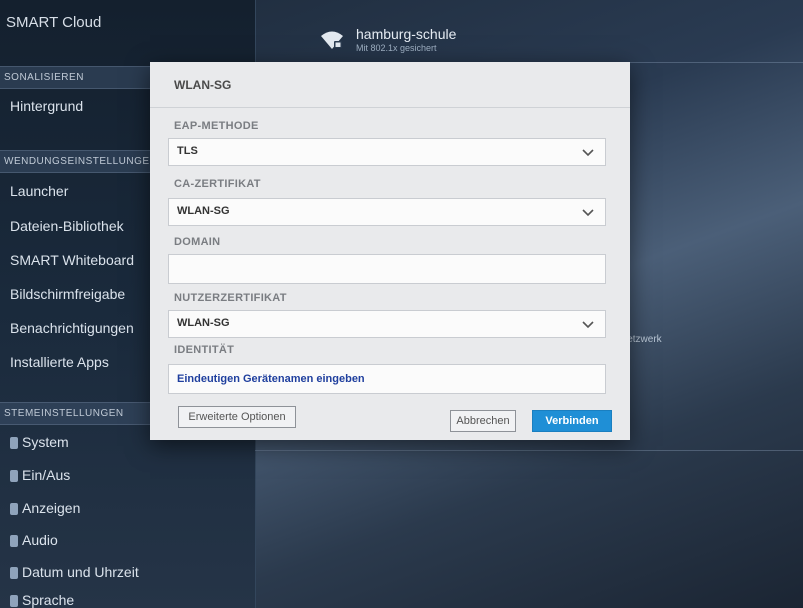 This screenshot has width=803, height=608. Describe the element at coordinates (203, 323) in the screenshot. I see `user-certificate-value: WLAN-SG` at that location.